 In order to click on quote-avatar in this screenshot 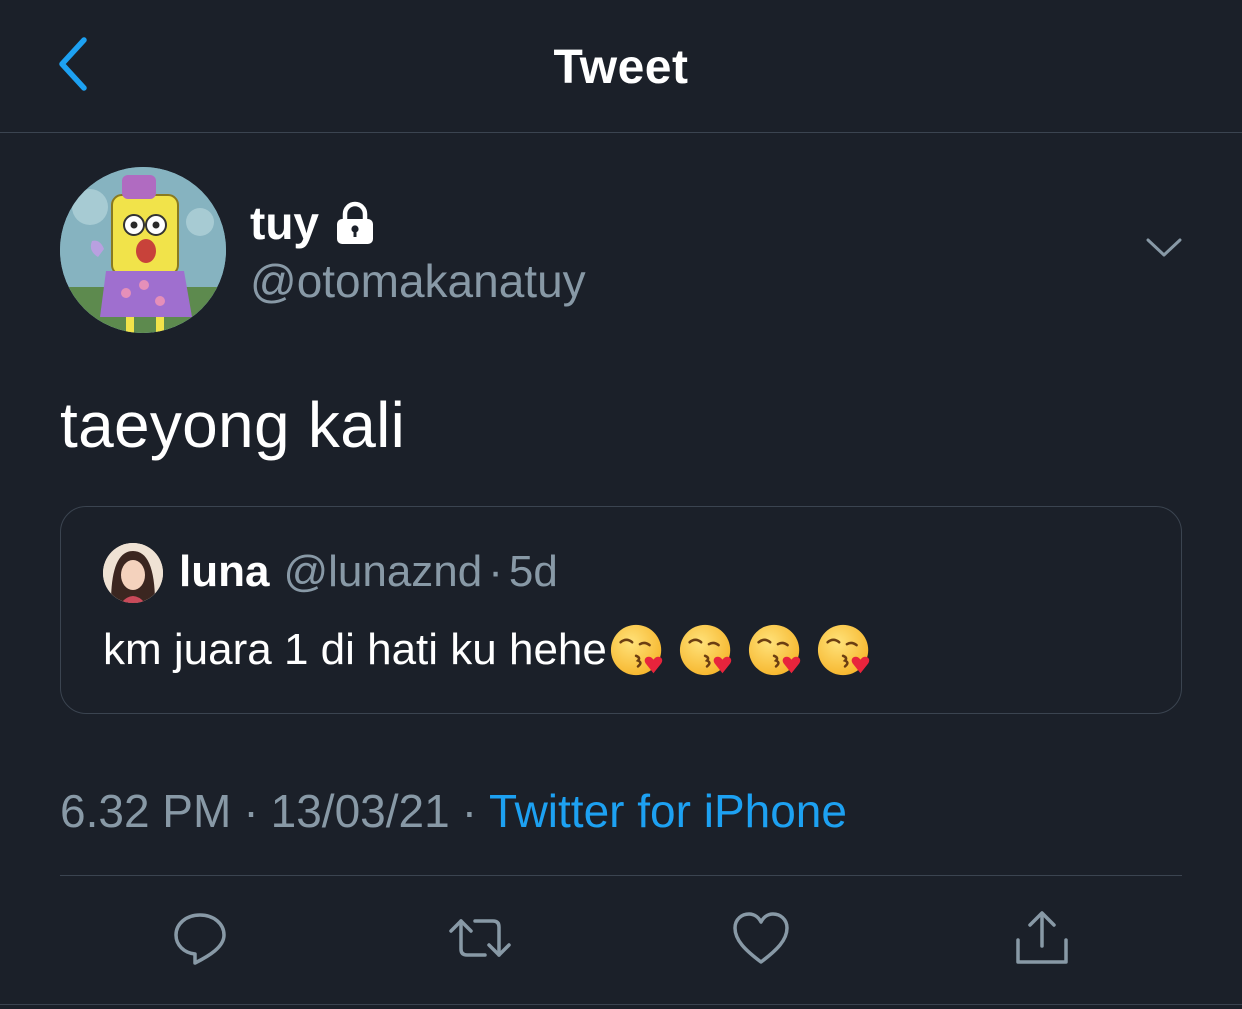, I will do `click(133, 573)`.